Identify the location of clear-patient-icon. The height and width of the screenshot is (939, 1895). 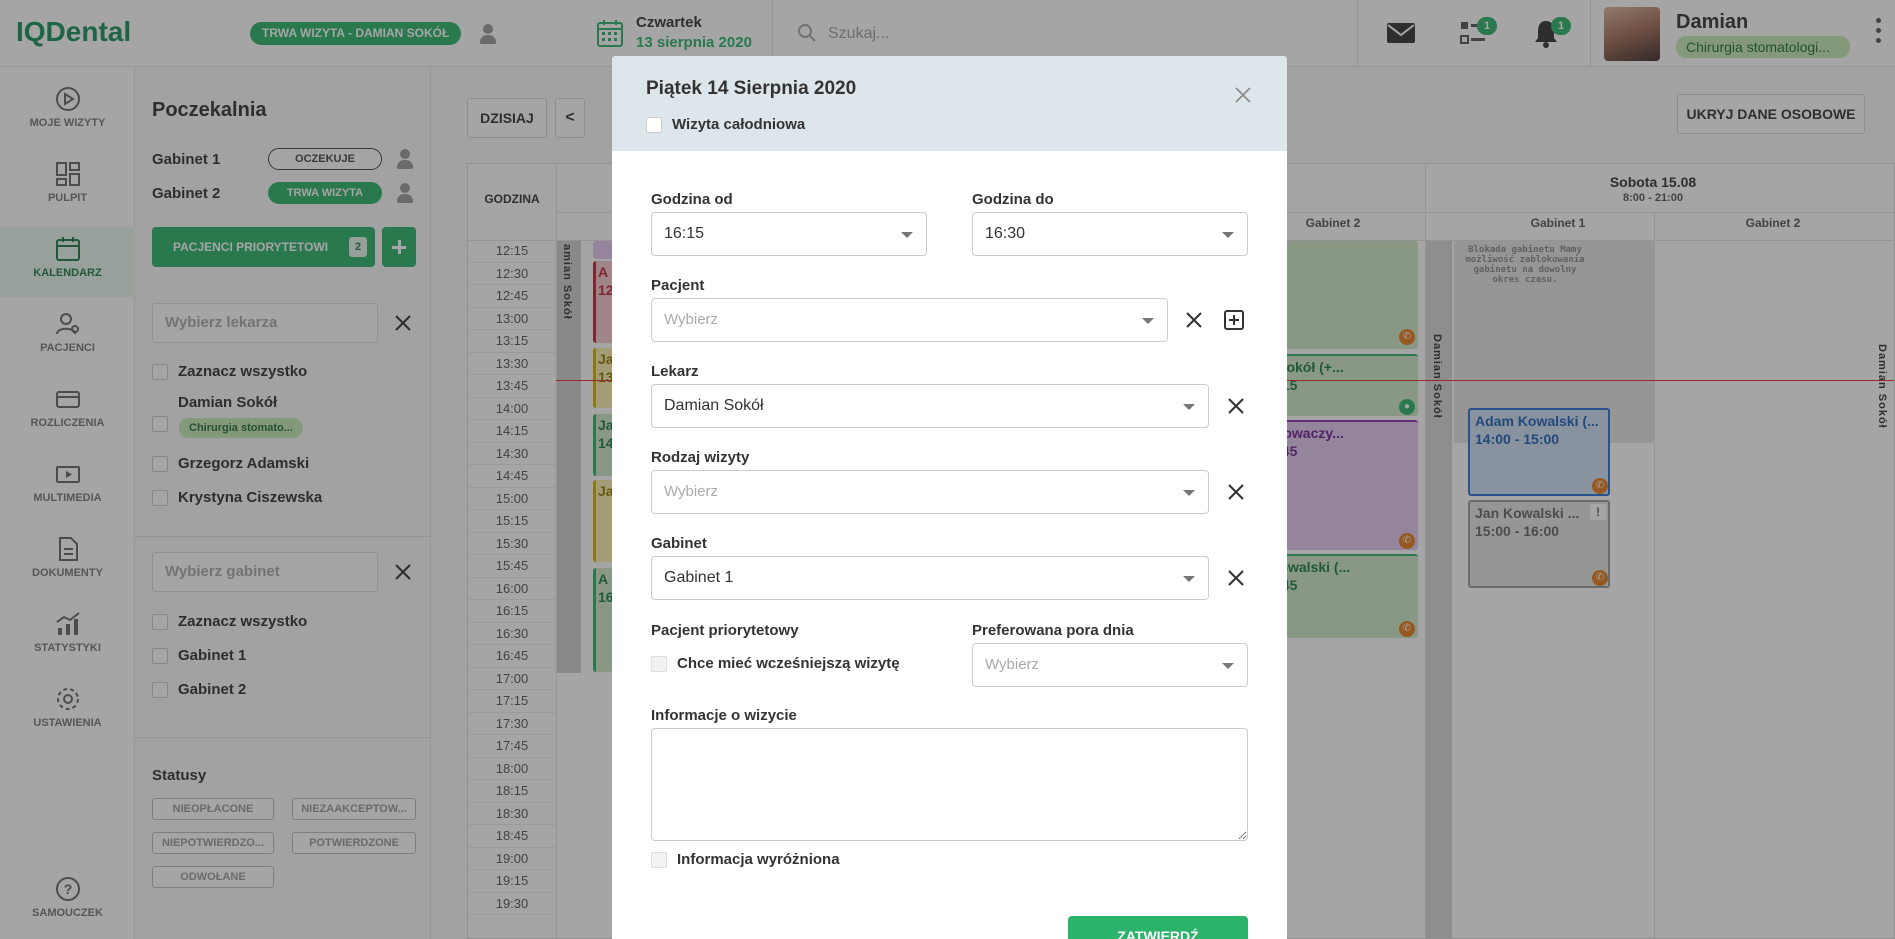
(1194, 320).